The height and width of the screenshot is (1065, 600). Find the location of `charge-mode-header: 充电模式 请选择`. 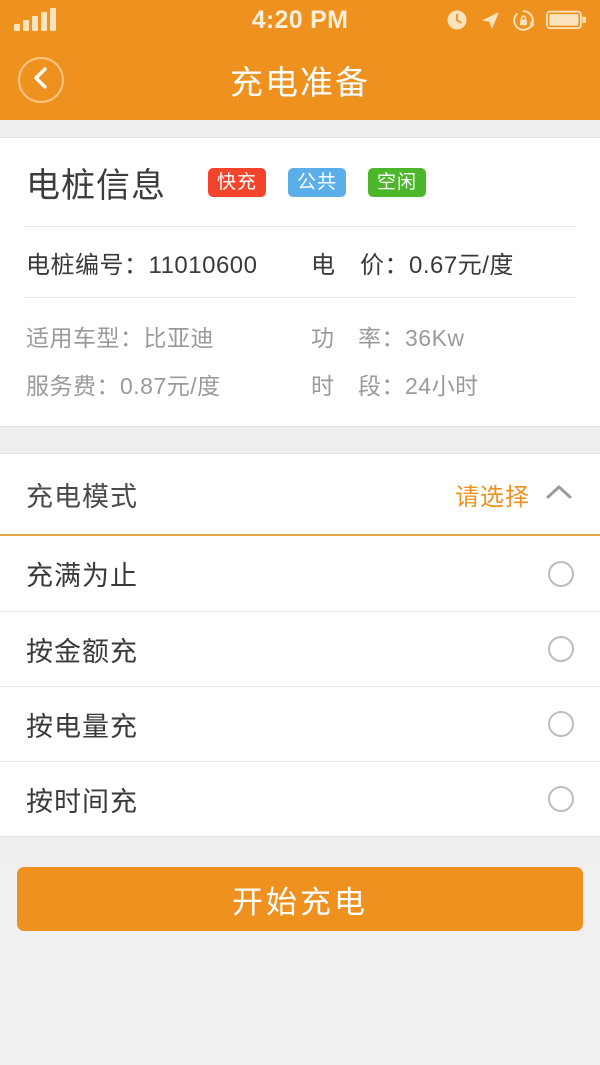

charge-mode-header: 充电模式 请选择 is located at coordinates (300, 495).